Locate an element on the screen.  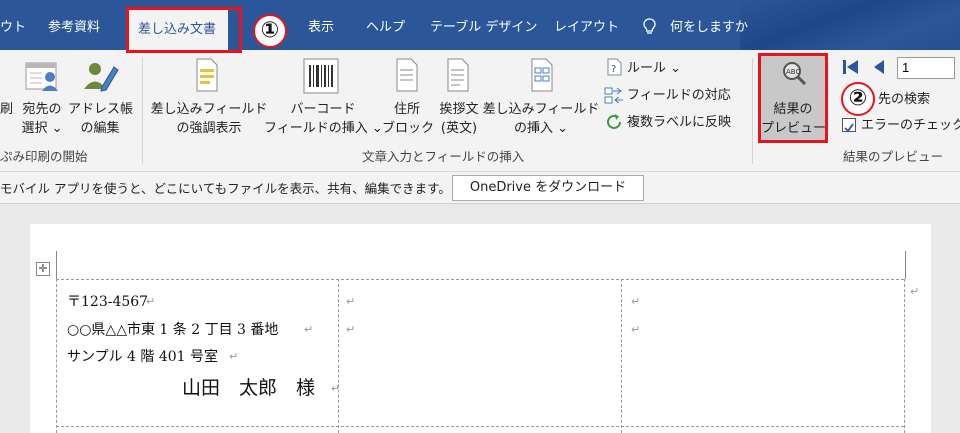
select-recipients-label: 選択 ⌄ is located at coordinates (42, 128).